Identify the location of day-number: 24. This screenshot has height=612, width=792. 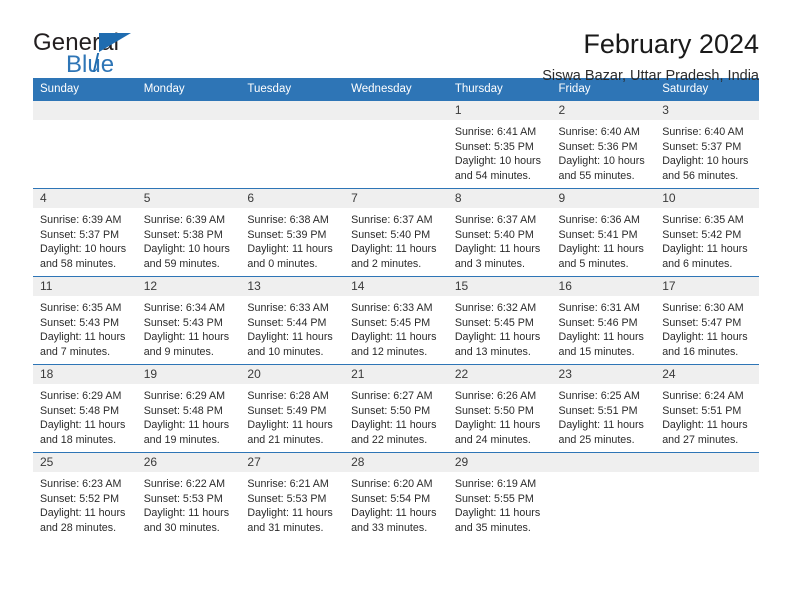
(707, 374).